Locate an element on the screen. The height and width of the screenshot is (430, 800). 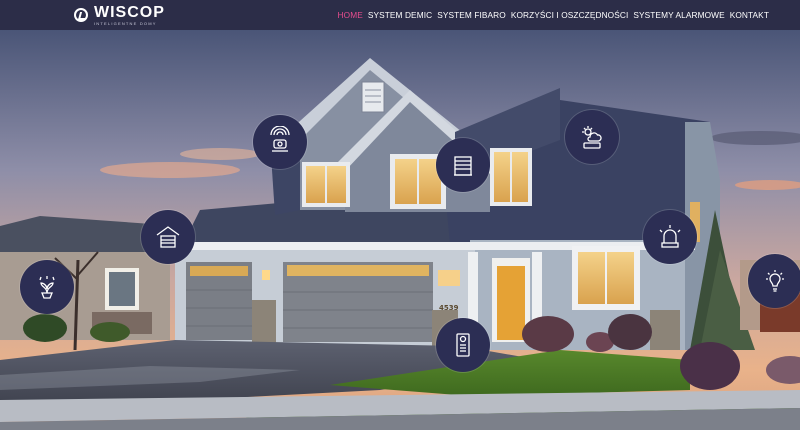
nav-kontakt: KONTAKT is located at coordinates (749, 15).